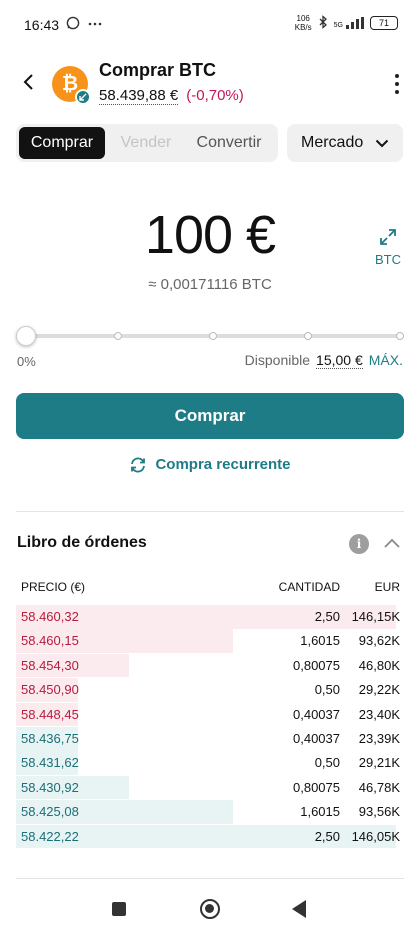 This screenshot has width=420, height=935. What do you see at coordinates (309, 587) in the screenshot?
I see `col-quantity: CANTIDAD` at bounding box center [309, 587].